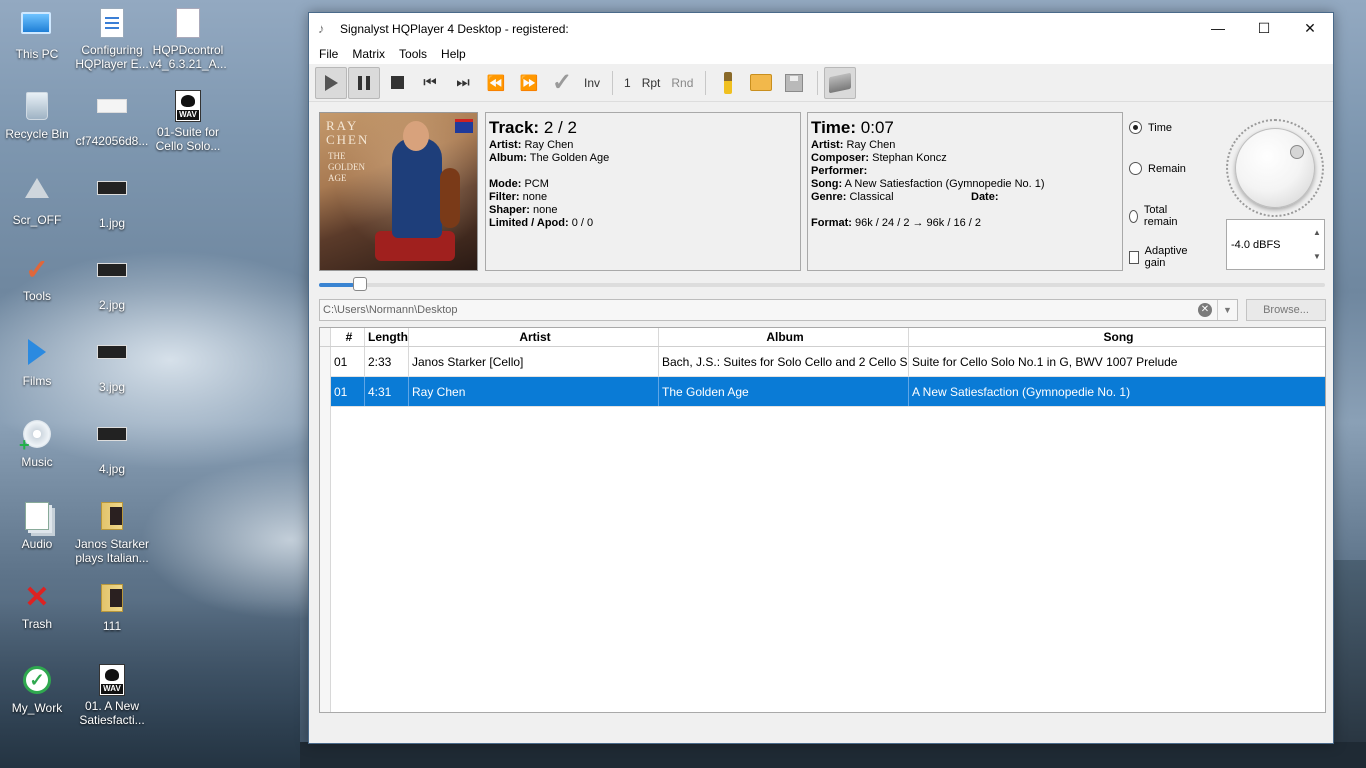  What do you see at coordinates (1160, 216) in the screenshot?
I see `radio-label: Total remain` at bounding box center [1160, 216].